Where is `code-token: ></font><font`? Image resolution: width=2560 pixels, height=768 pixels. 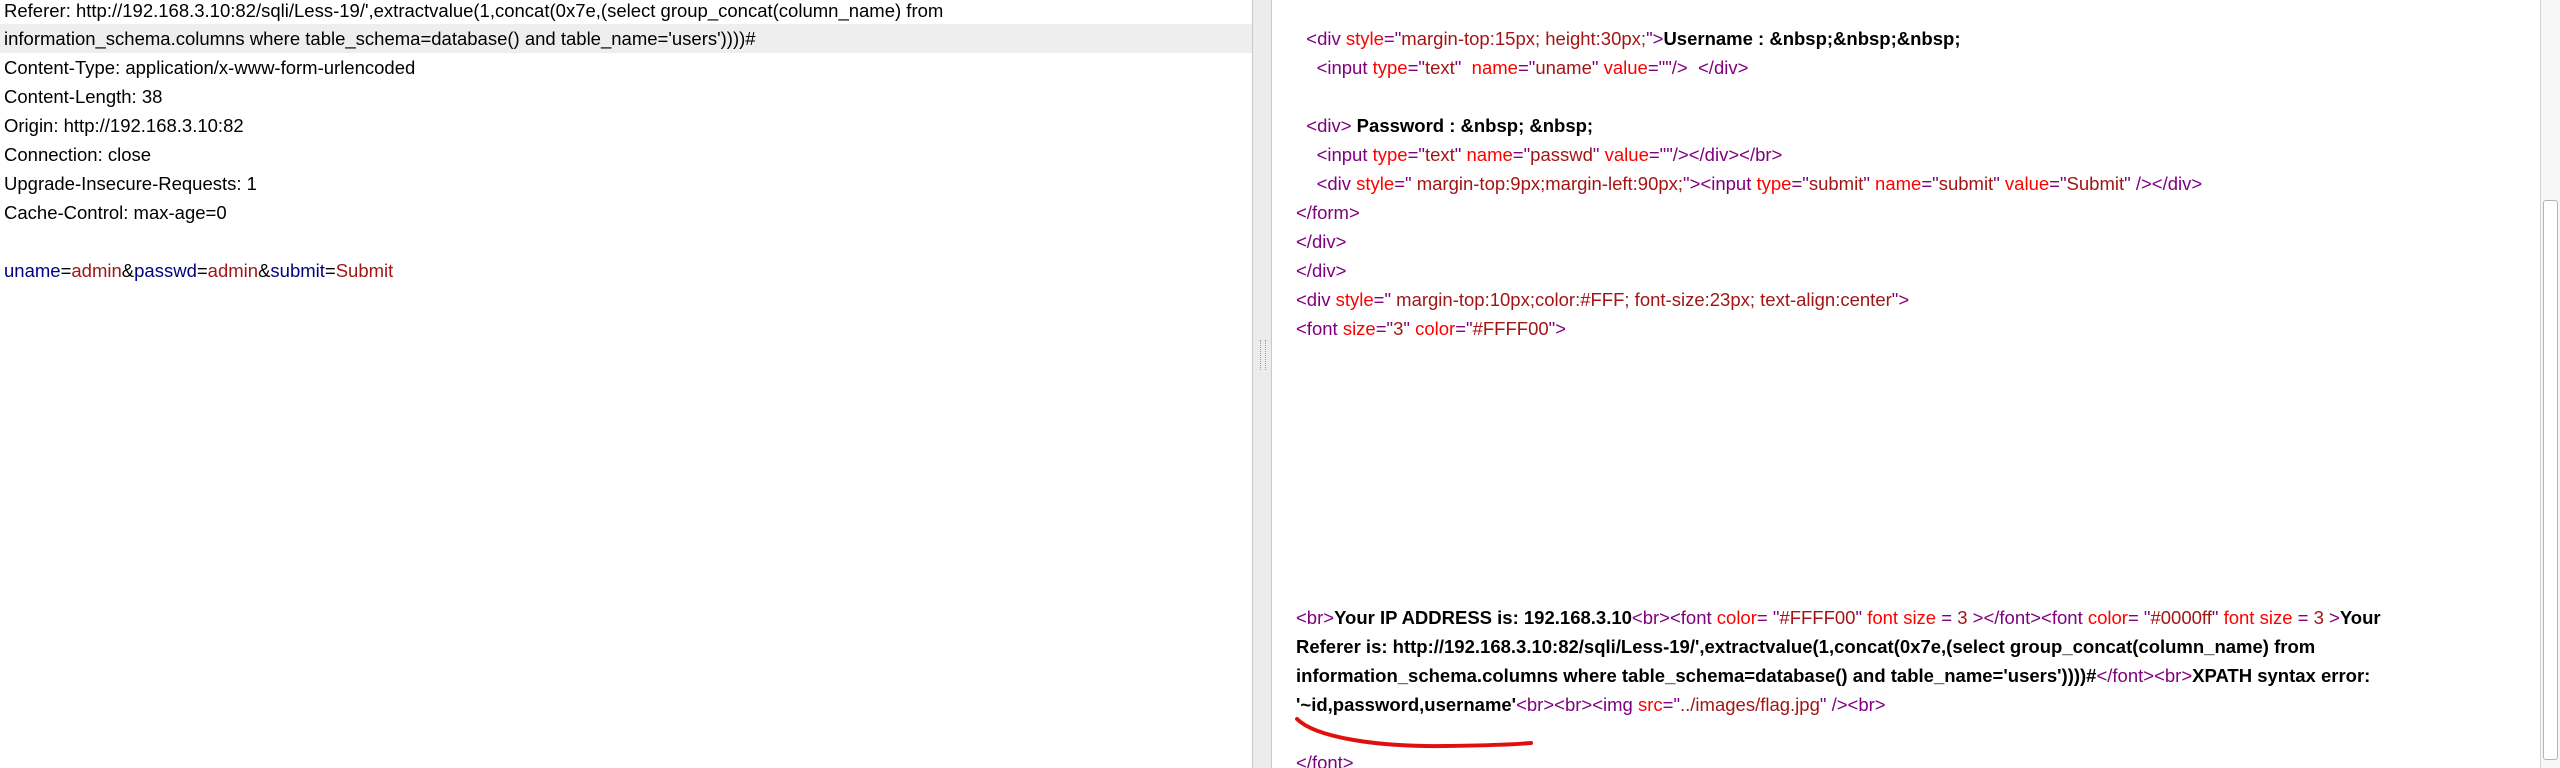 code-token: ></font><font is located at coordinates (2027, 617).